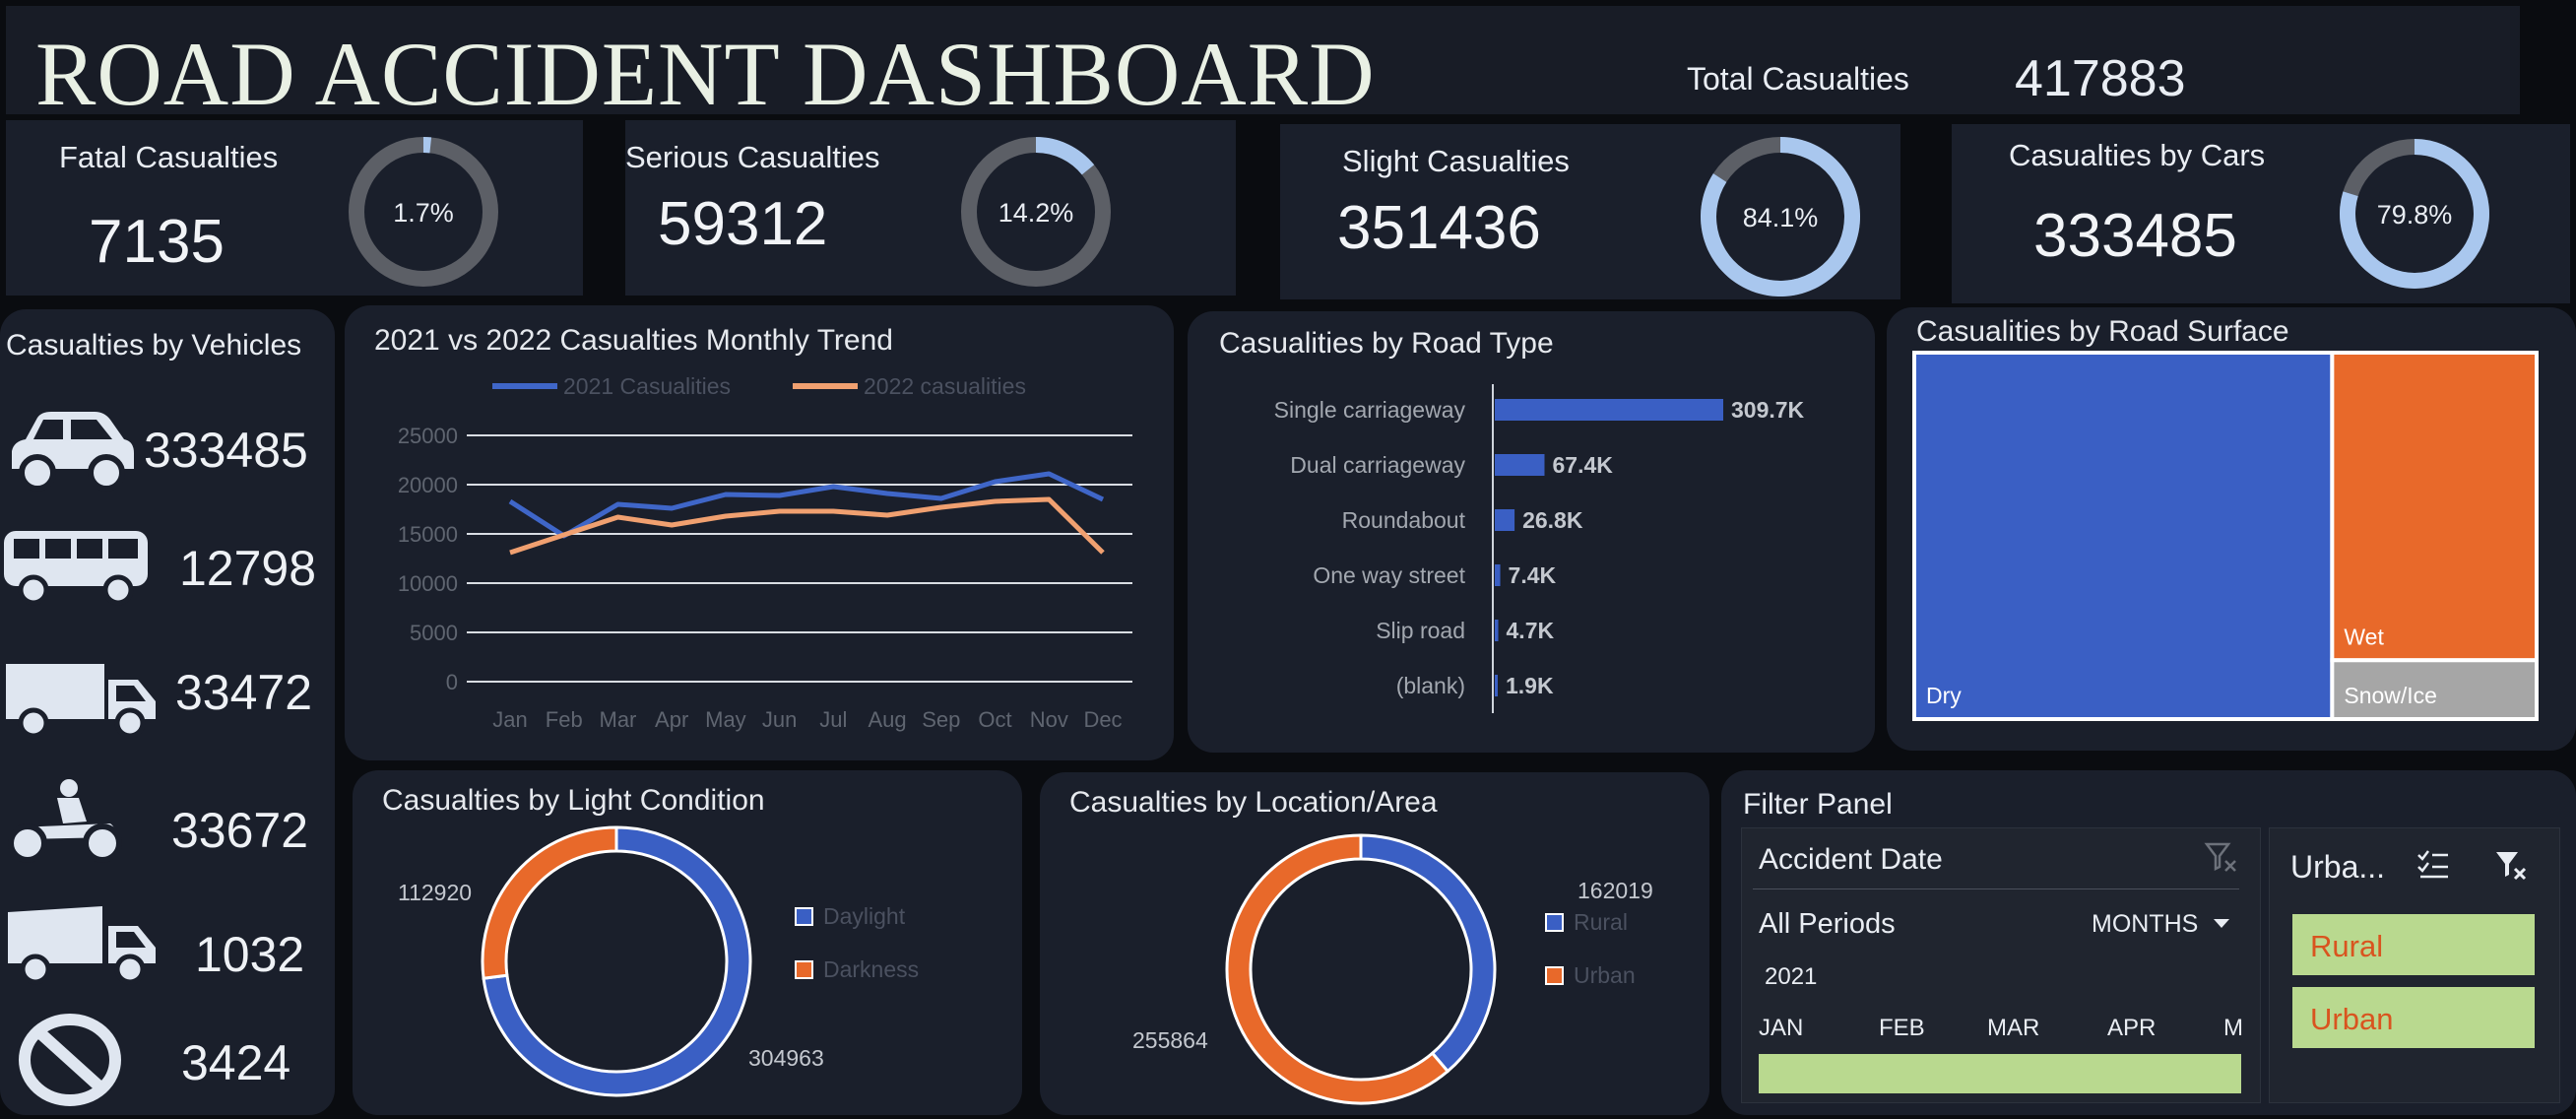  Describe the element at coordinates (428, 485) in the screenshot. I see `y-tick-label: 20000` at that location.